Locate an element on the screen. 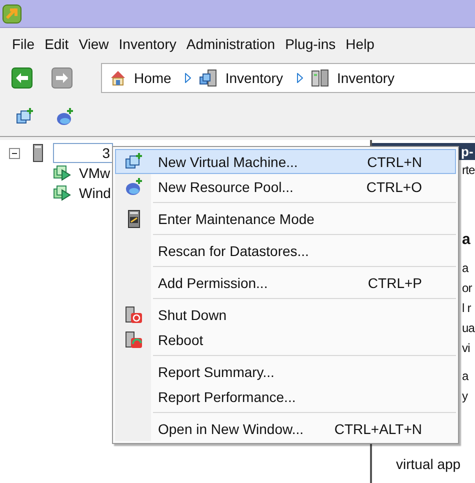 The image size is (475, 483). maintenance-icon is located at coordinates (134, 219).